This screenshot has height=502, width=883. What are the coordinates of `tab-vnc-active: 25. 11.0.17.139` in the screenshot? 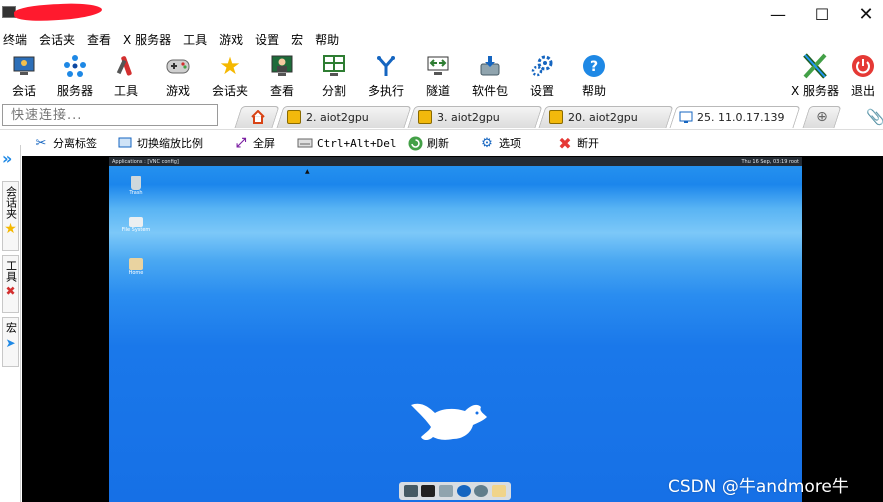 It's located at (734, 117).